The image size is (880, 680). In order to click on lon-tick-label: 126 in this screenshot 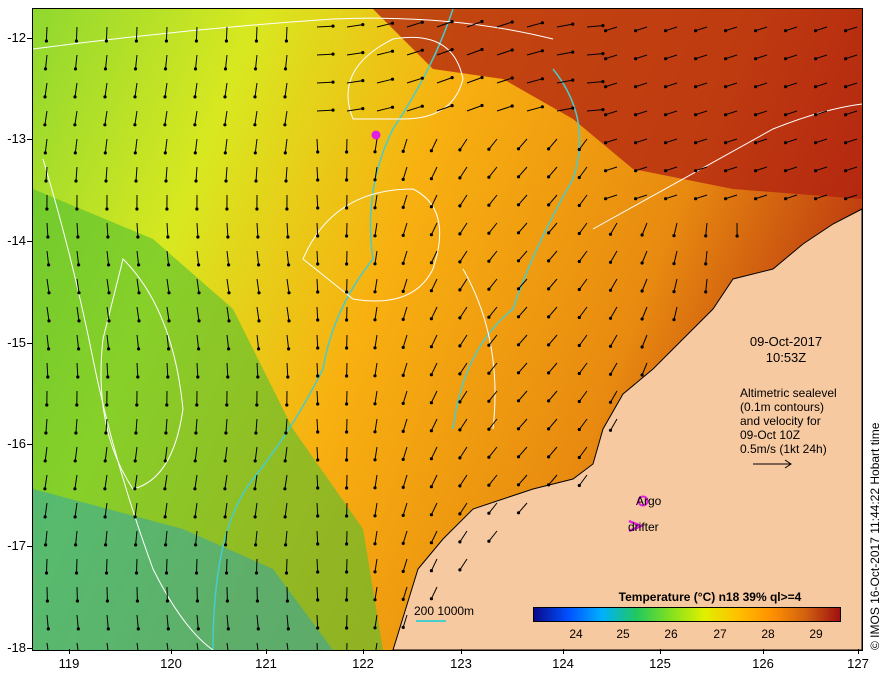, I will do `click(763, 663)`.